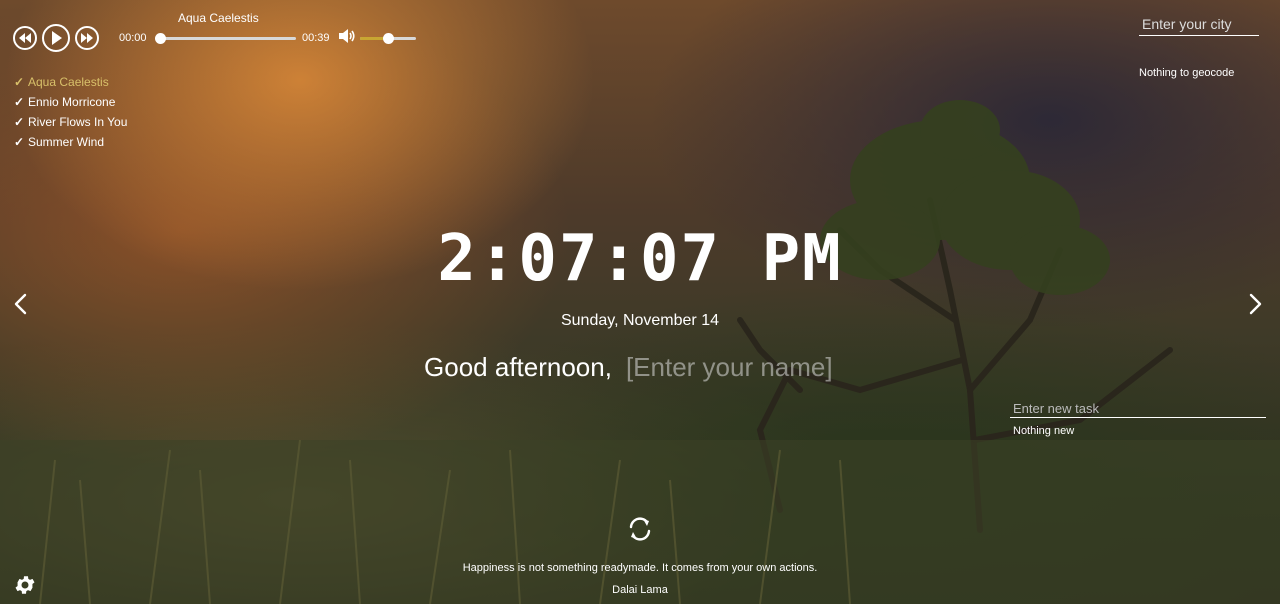  I want to click on play-icon, so click(57, 38).